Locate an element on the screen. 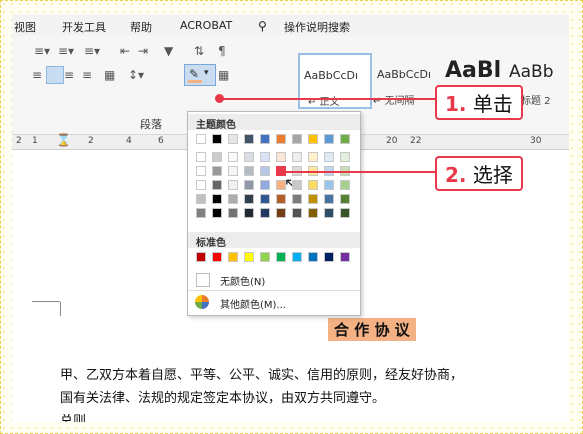 Image resolution: width=583 pixels, height=434 pixels. align-center-button is located at coordinates (55, 75).